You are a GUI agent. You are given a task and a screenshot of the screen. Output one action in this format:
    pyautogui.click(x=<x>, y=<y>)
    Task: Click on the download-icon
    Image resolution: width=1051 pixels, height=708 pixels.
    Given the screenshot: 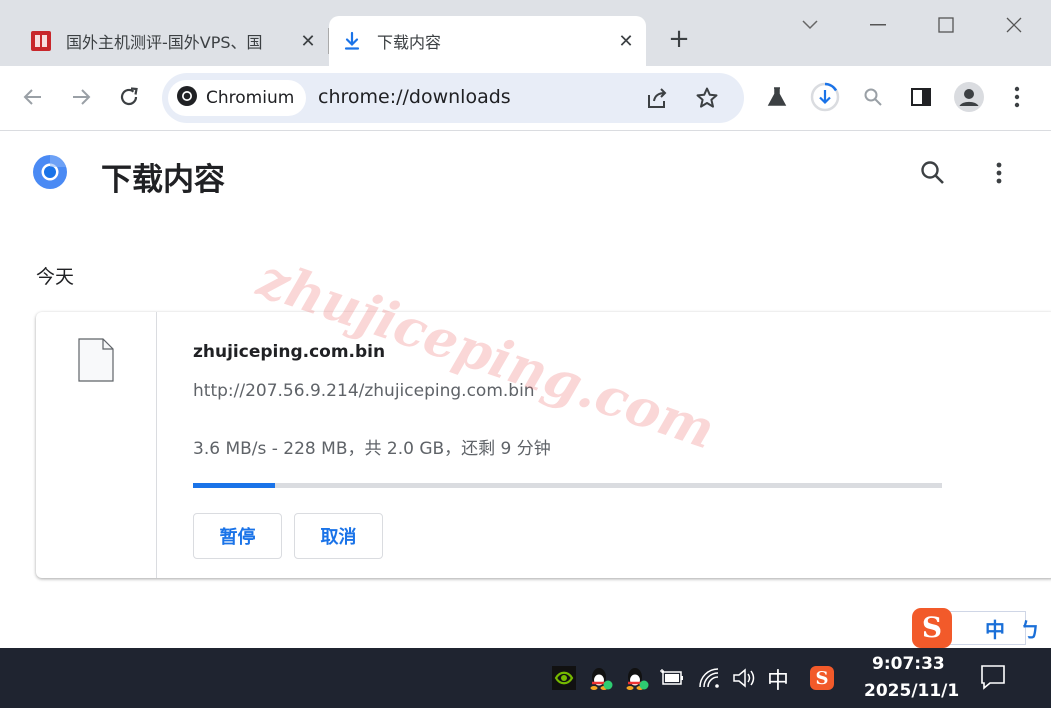 What is the action you would take?
    pyautogui.click(x=352, y=41)
    